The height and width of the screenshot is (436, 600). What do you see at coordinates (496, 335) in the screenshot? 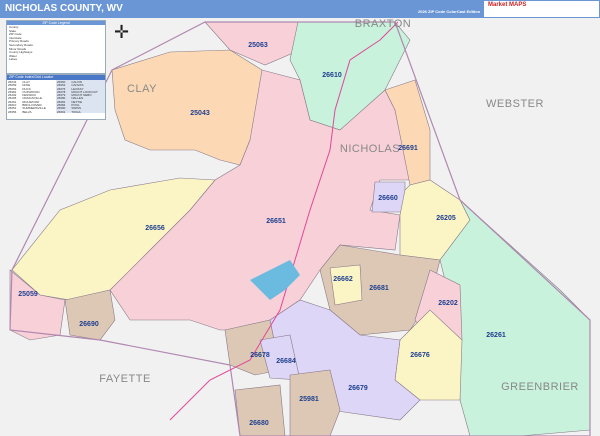
I see `zip-label: 26261` at bounding box center [496, 335].